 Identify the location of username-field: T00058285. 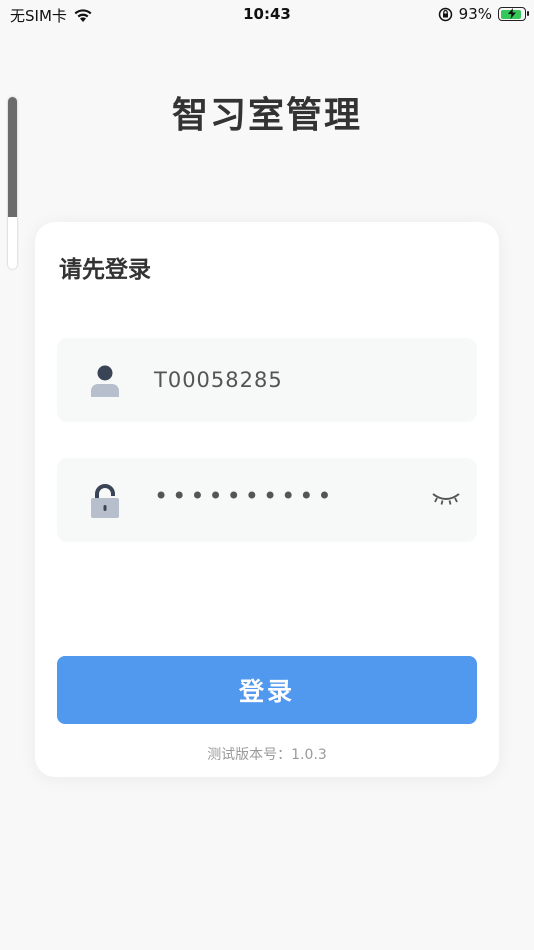
(267, 380).